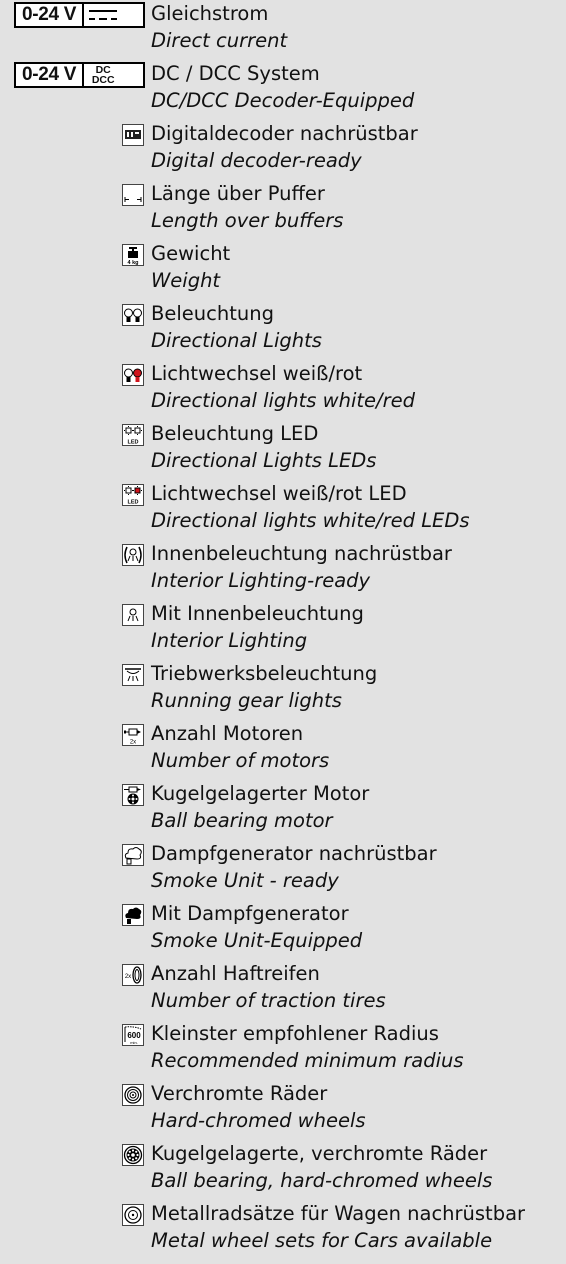 The height and width of the screenshot is (1264, 566). What do you see at coordinates (186, 280) in the screenshot?
I see `item-label-en: Weight` at bounding box center [186, 280].